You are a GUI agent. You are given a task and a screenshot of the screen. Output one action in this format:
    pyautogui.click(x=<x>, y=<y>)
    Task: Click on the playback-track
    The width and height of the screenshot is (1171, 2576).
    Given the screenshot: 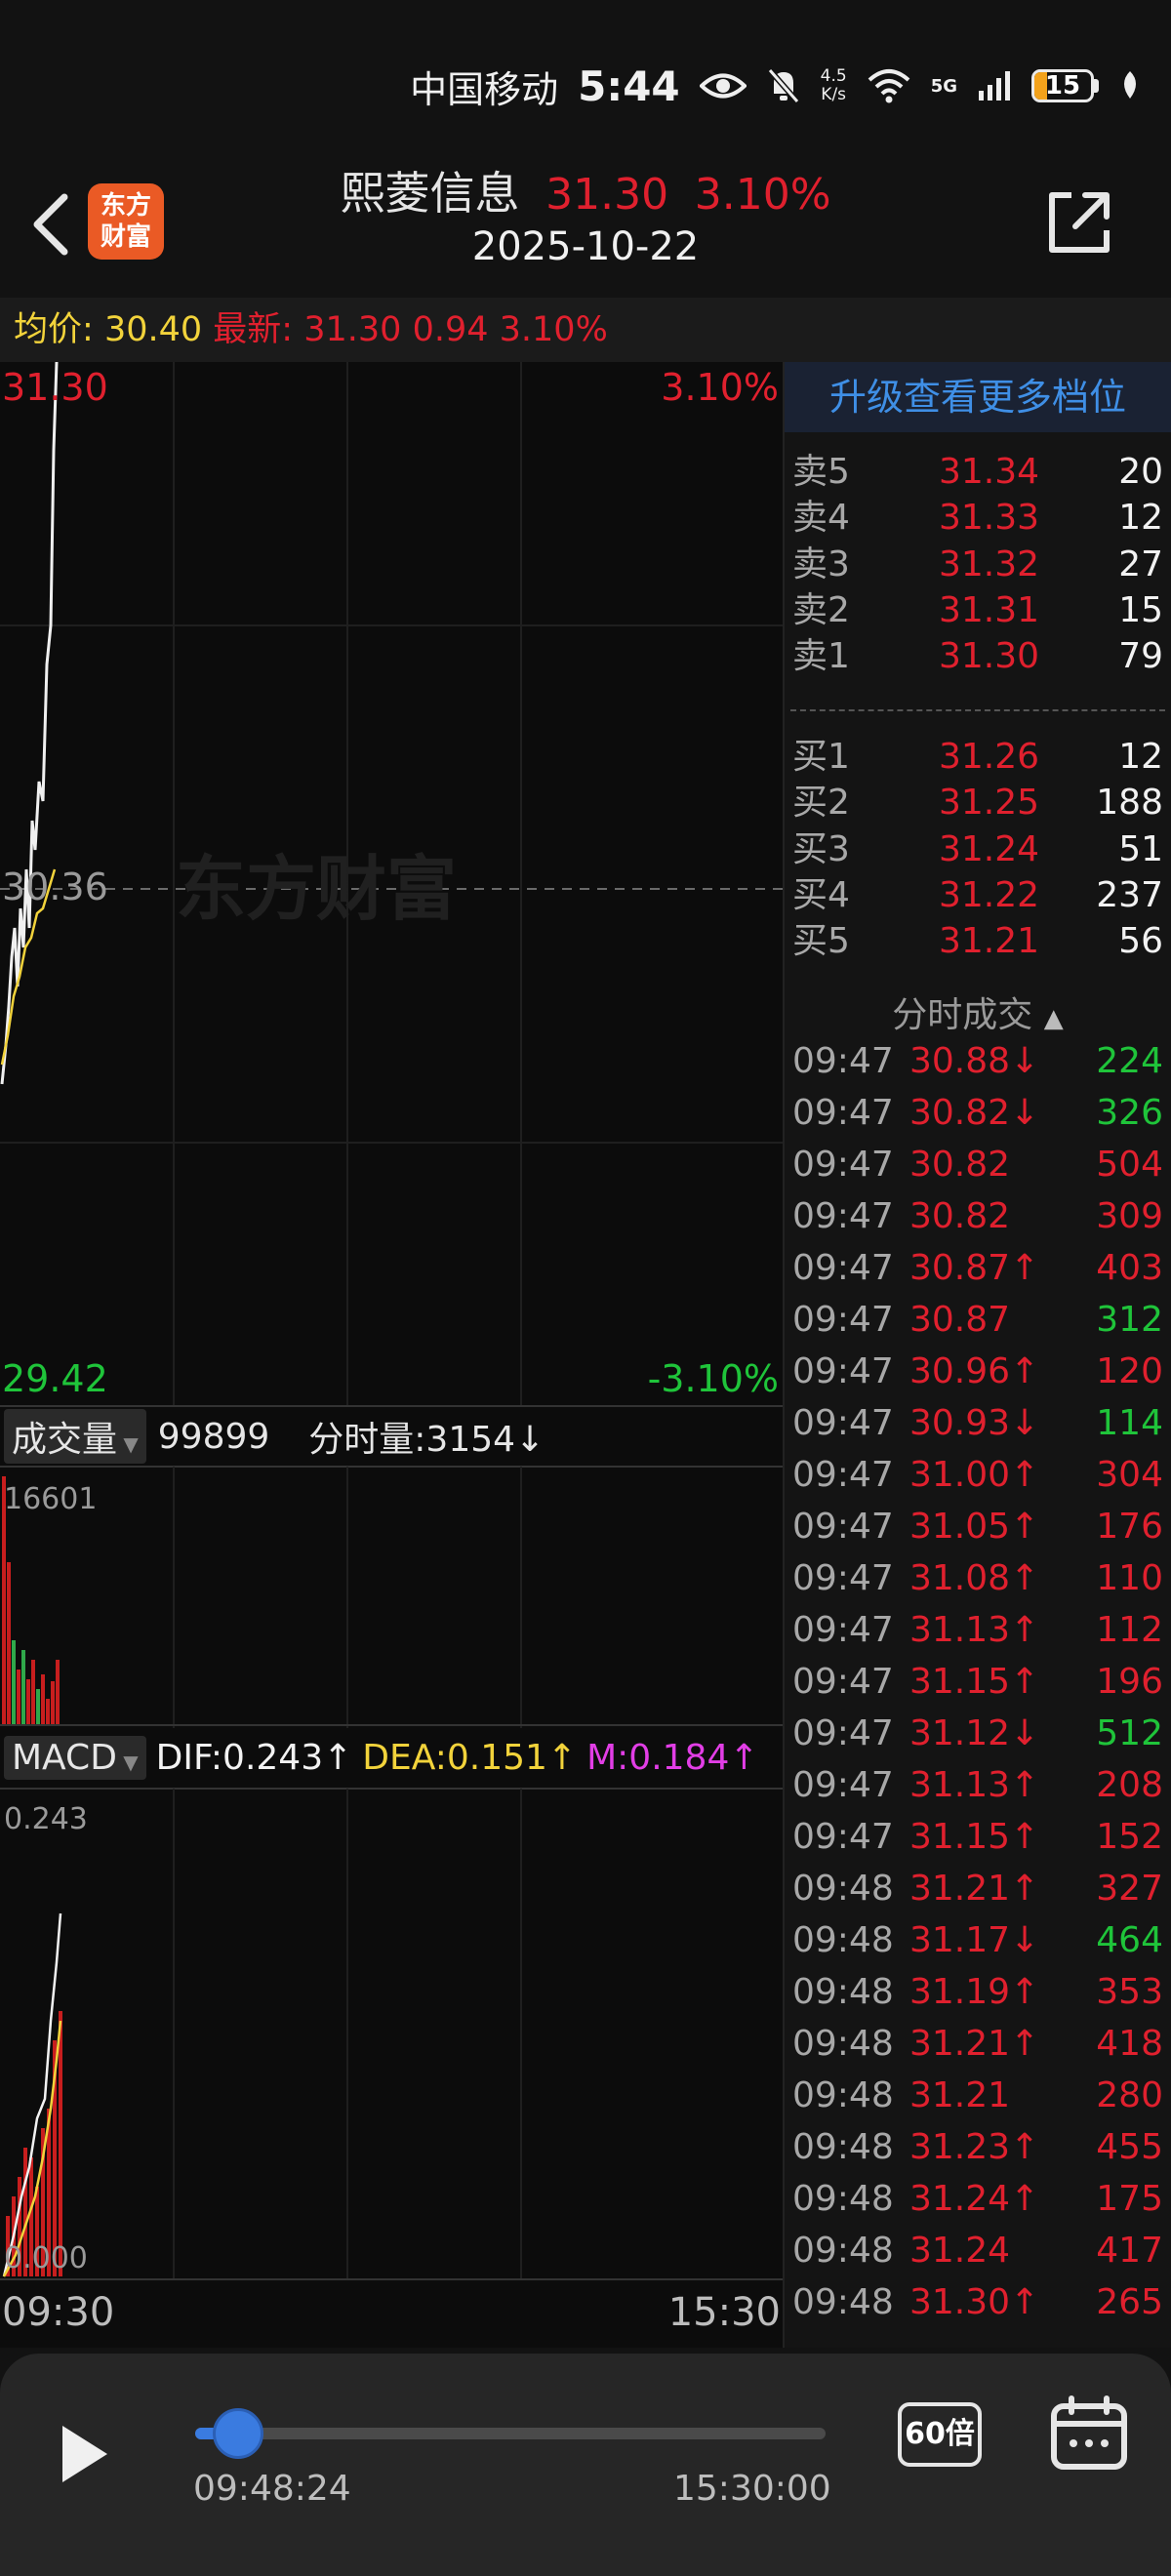 What is the action you would take?
    pyautogui.click(x=510, y=2433)
    